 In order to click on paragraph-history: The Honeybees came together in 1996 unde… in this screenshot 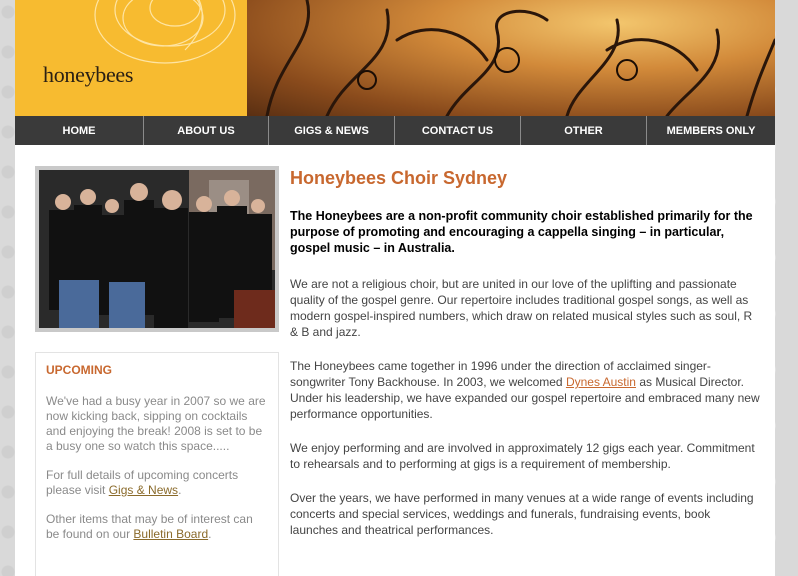, I will do `click(525, 390)`.